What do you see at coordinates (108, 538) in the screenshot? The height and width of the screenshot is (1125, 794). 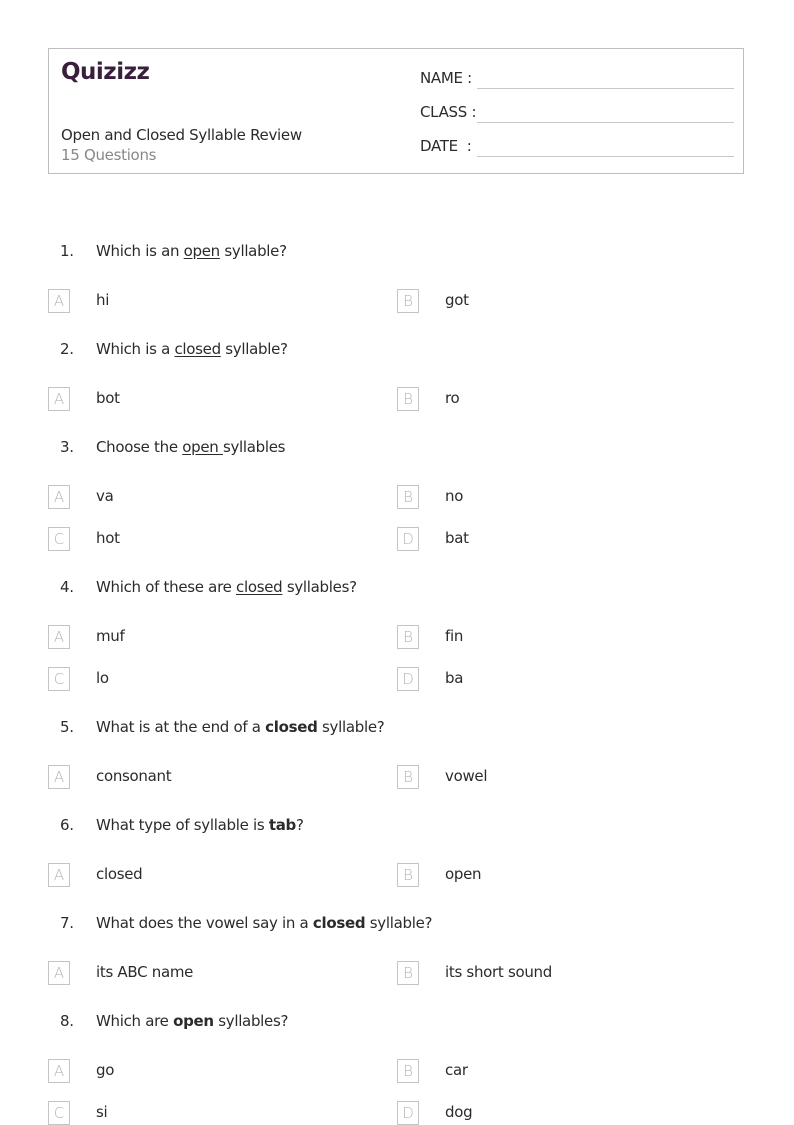 I see `option-text: hot` at bounding box center [108, 538].